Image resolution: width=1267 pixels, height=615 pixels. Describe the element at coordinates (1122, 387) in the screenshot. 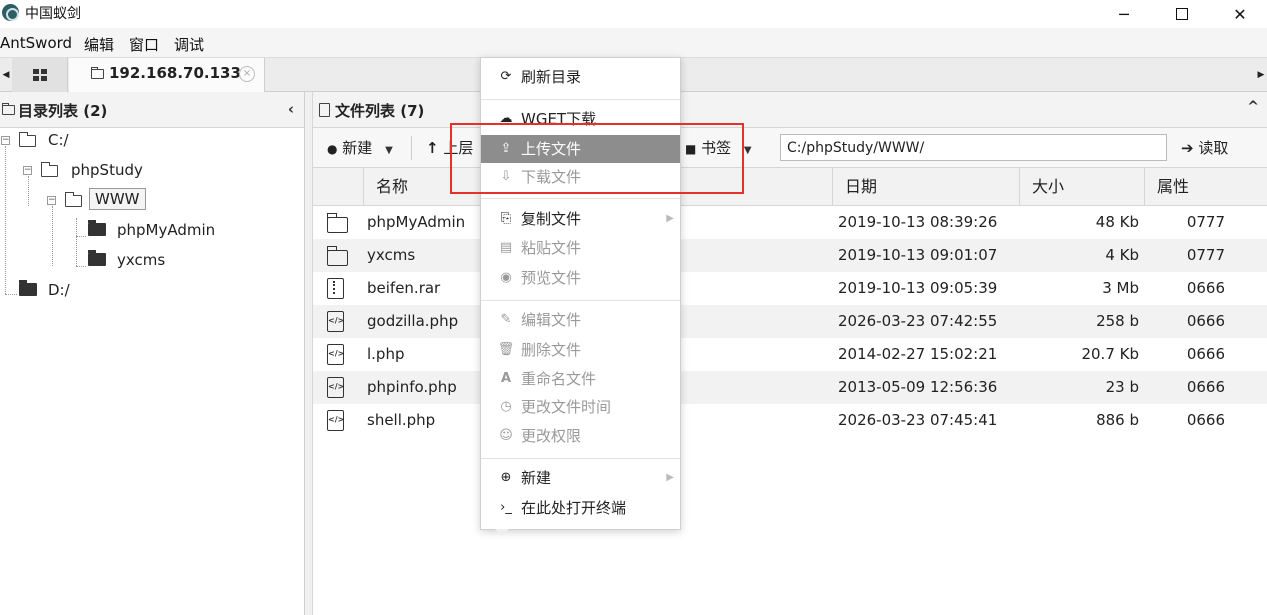

I see `file-size: 23 b` at that location.